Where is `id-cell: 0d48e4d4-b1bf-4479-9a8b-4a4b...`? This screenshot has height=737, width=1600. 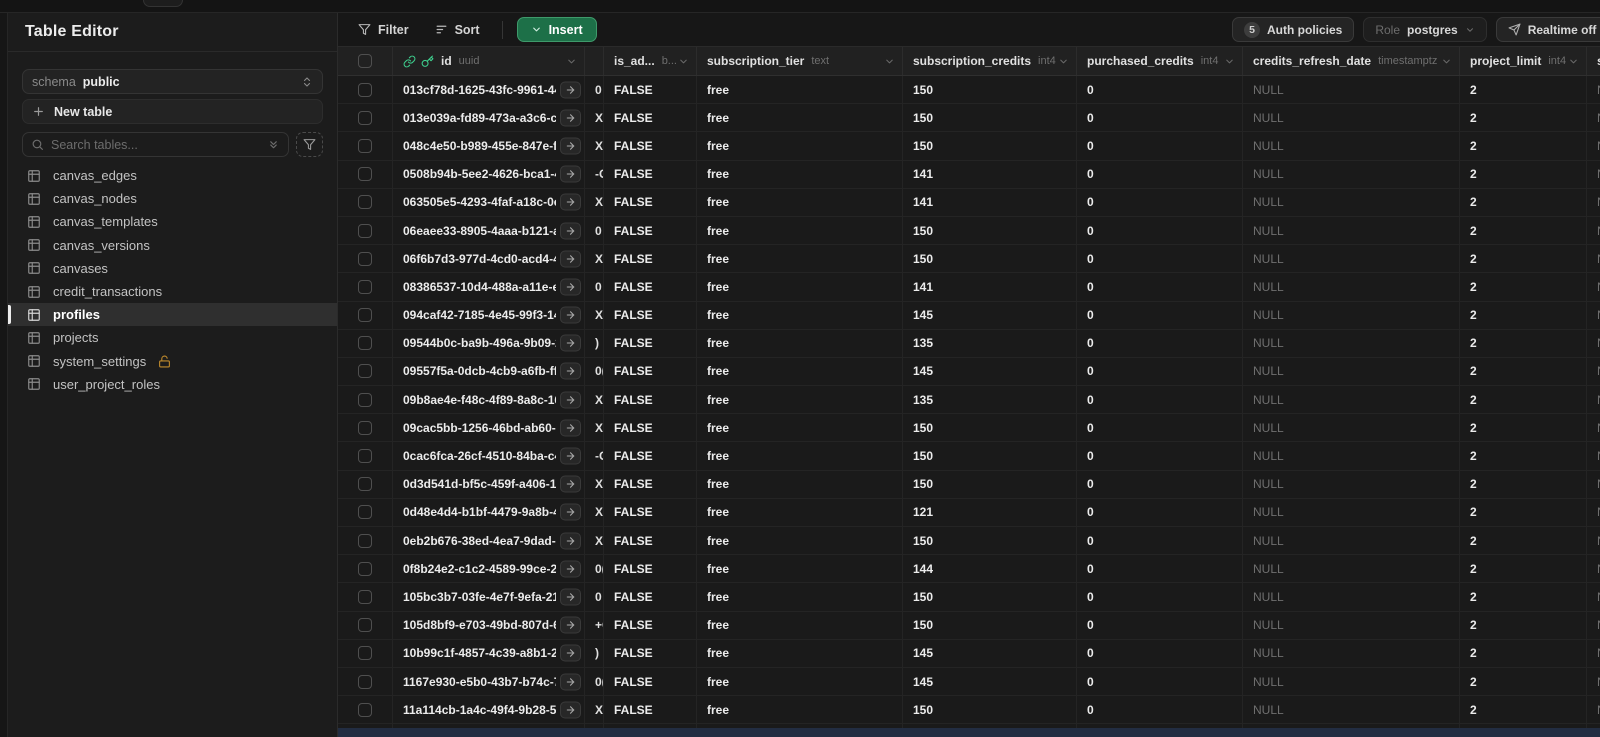
id-cell: 0d48e4d4-b1bf-4479-9a8b-4a4b... is located at coordinates (489, 512).